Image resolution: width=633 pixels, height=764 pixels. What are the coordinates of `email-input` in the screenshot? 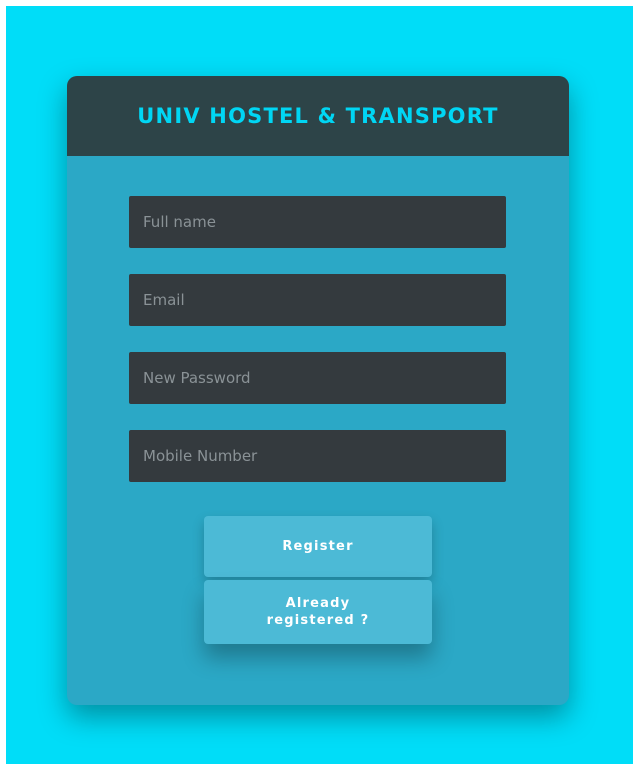 It's located at (317, 300).